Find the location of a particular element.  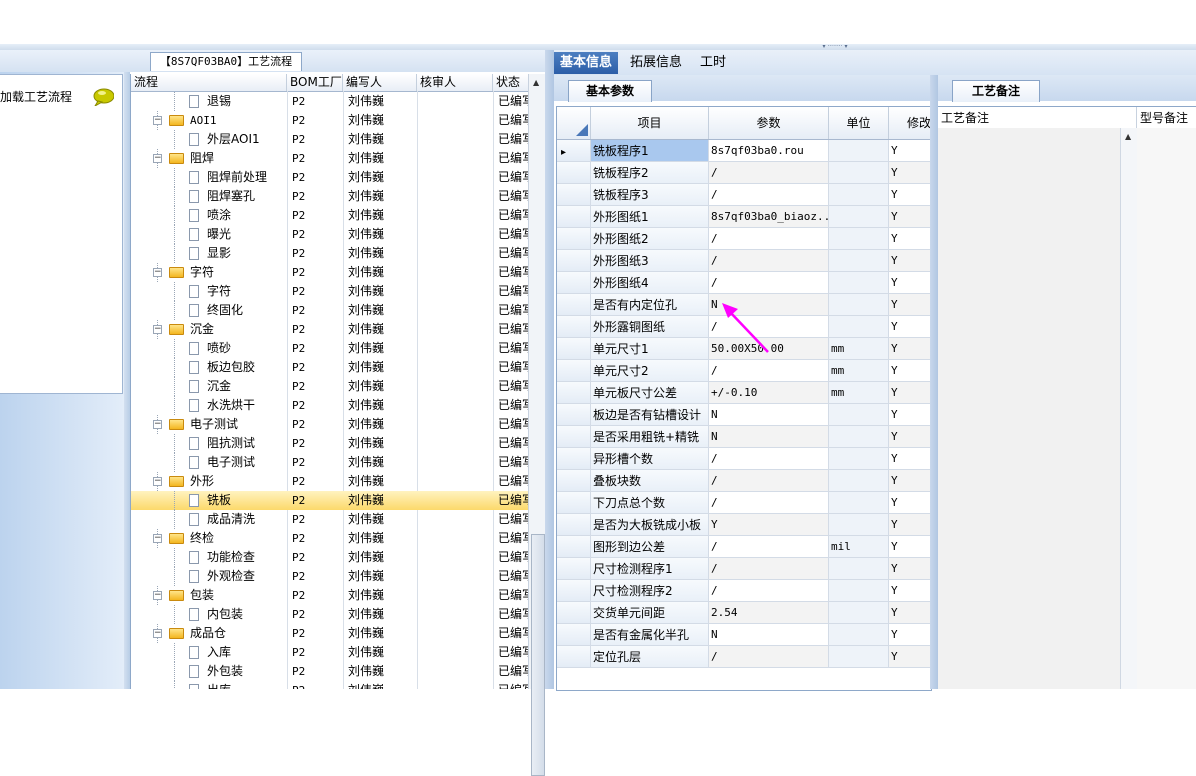

tab-basic-info: 基本信息 is located at coordinates (586, 63).